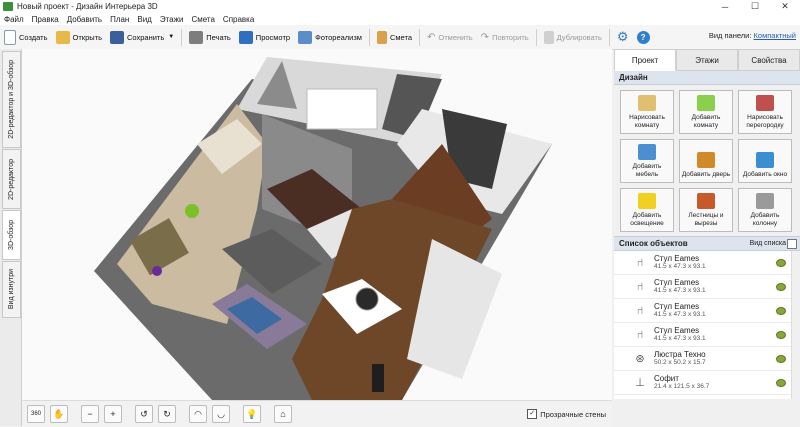 Image resolution: width=800 pixels, height=427 pixels. I want to click on tilt-up-icon: ◠, so click(198, 413).